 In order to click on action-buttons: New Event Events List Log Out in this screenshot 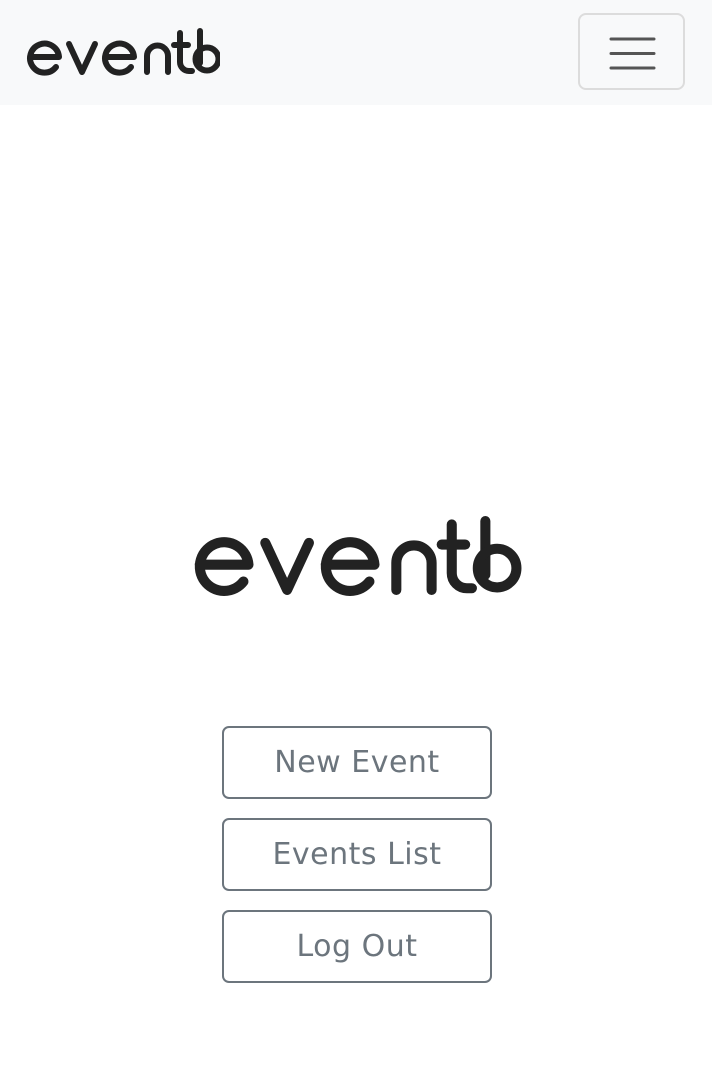, I will do `click(357, 864)`.